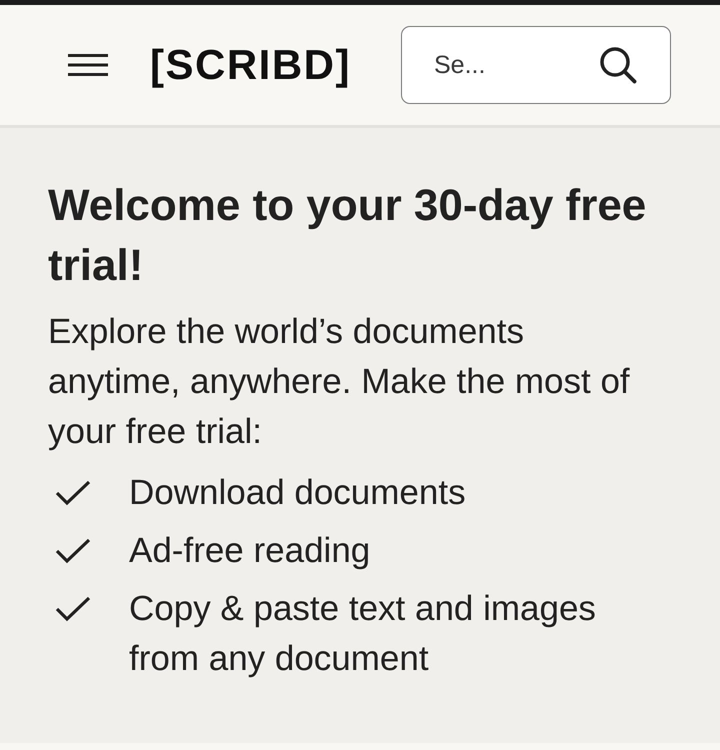 The width and height of the screenshot is (720, 750). I want to click on benefit-text: Ad-free reading, so click(249, 551).